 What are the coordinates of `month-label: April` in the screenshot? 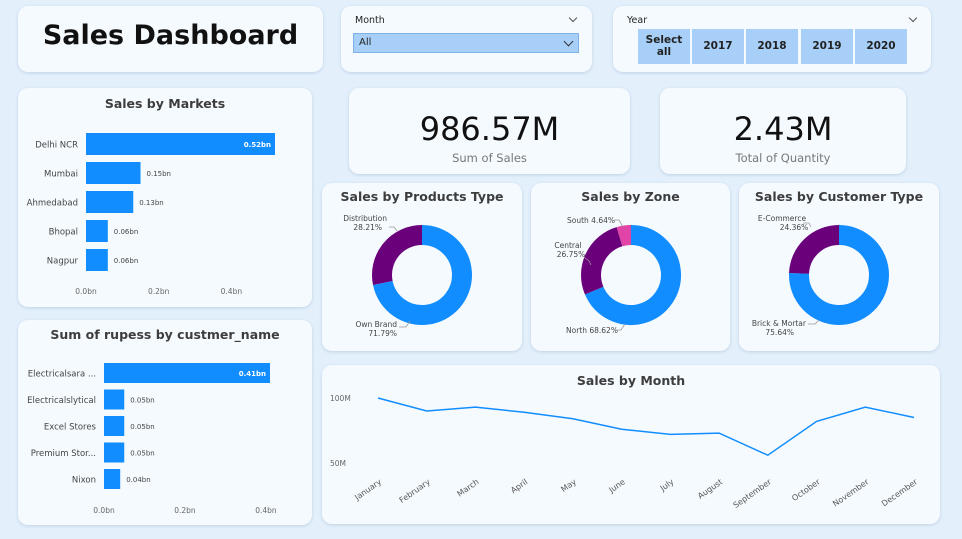 It's located at (519, 486).